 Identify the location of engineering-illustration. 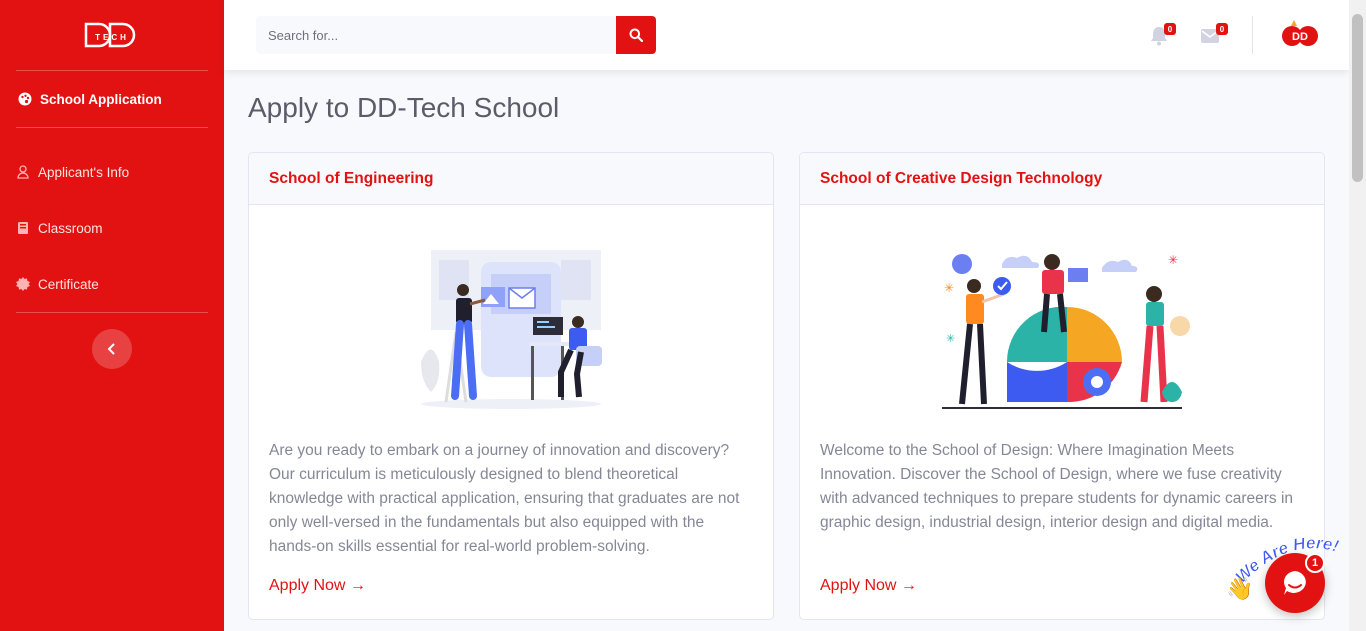
(511, 317).